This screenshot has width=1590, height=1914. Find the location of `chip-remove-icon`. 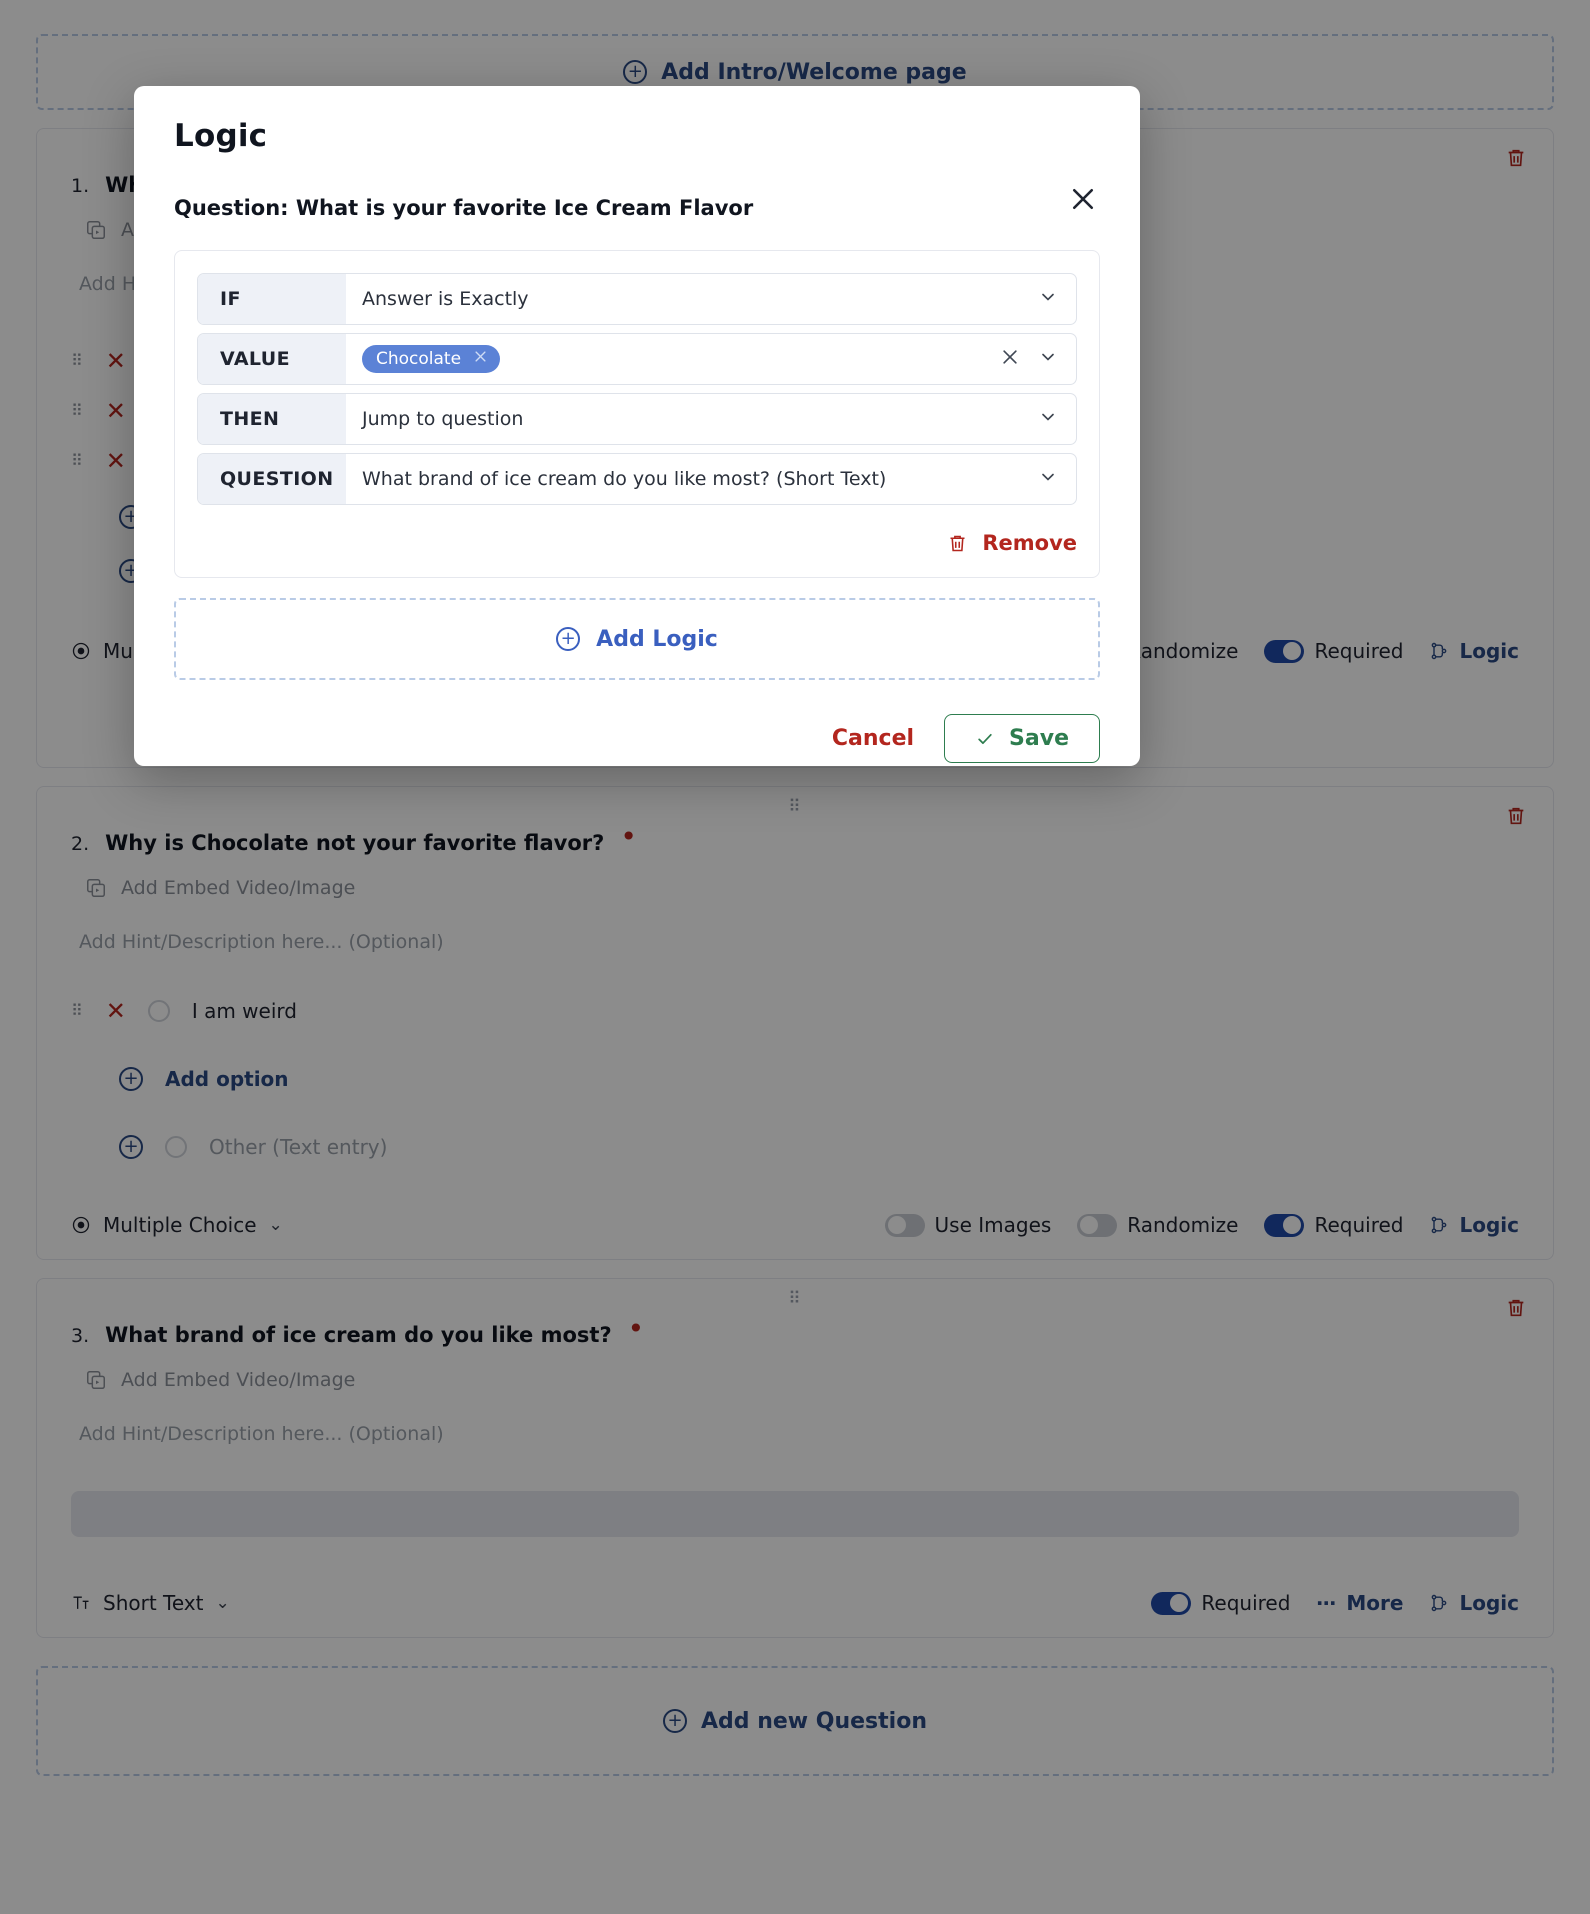

chip-remove-icon is located at coordinates (480, 359).